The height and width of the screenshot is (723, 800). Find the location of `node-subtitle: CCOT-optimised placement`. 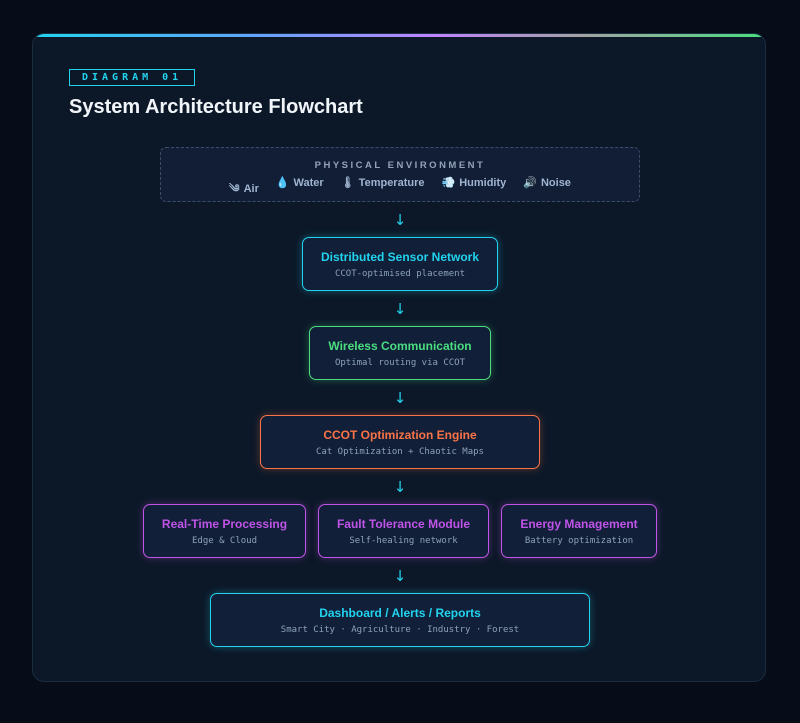

node-subtitle: CCOT-optimised placement is located at coordinates (400, 274).